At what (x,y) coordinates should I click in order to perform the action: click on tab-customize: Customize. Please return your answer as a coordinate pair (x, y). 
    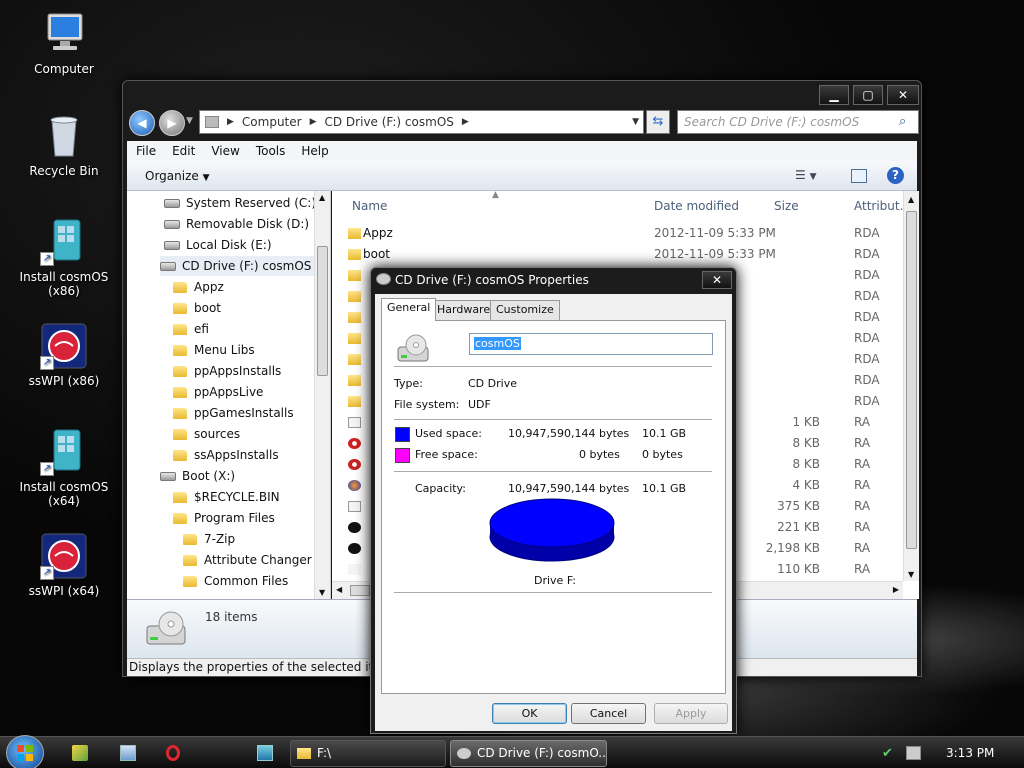
    Looking at the image, I should click on (525, 310).